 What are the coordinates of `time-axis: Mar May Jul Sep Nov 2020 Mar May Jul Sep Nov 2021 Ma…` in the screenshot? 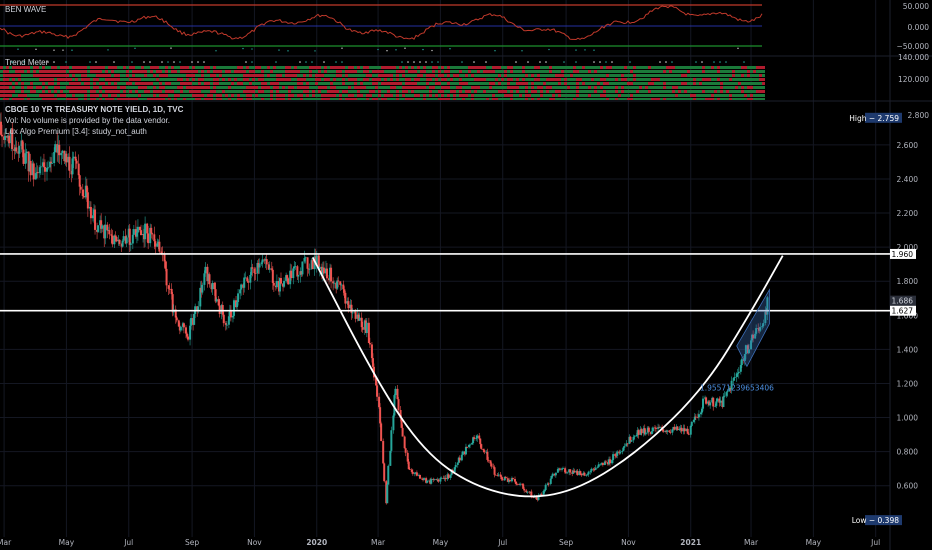 It's located at (440, 542).